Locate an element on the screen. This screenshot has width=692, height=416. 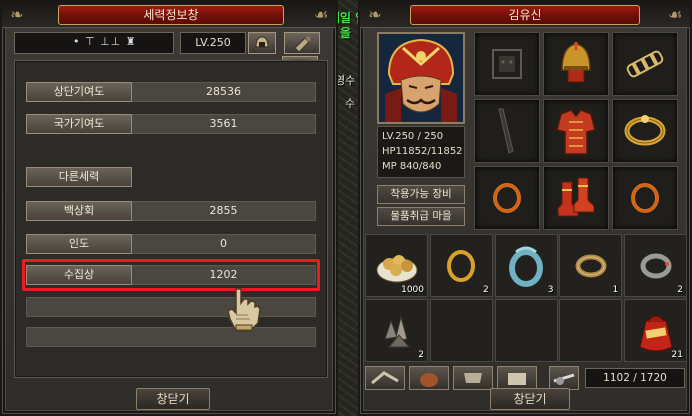
equip-slot-gold-belt is located at coordinates (645, 131).